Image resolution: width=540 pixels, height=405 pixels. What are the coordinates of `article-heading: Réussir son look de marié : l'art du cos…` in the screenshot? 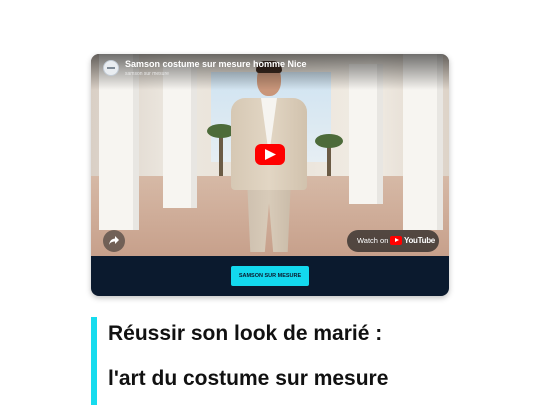 It's located at (318, 356).